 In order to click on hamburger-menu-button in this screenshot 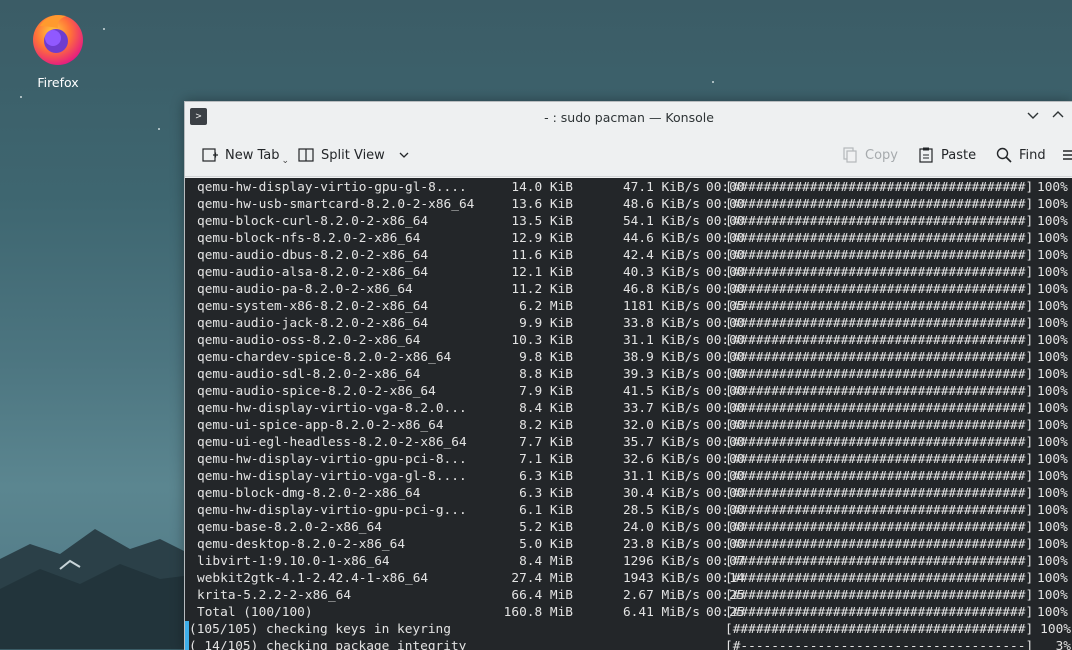, I will do `click(1066, 155)`.